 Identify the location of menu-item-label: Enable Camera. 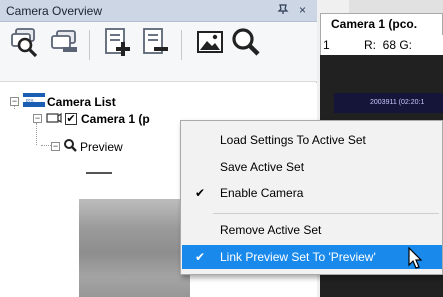
(262, 193).